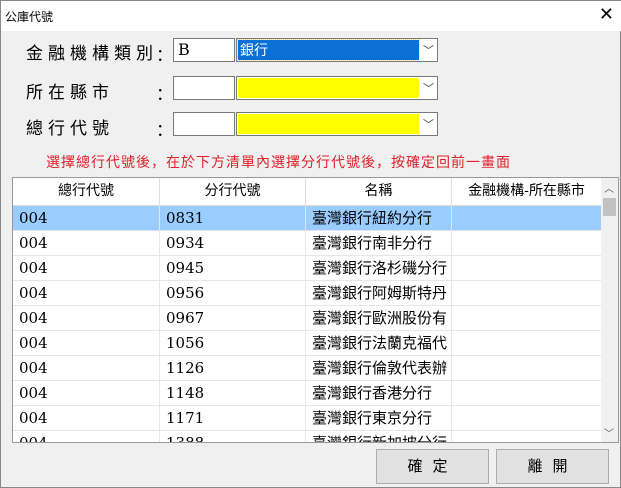  What do you see at coordinates (527, 191) in the screenshot?
I see `column-header: 金融機構-所在縣市` at bounding box center [527, 191].